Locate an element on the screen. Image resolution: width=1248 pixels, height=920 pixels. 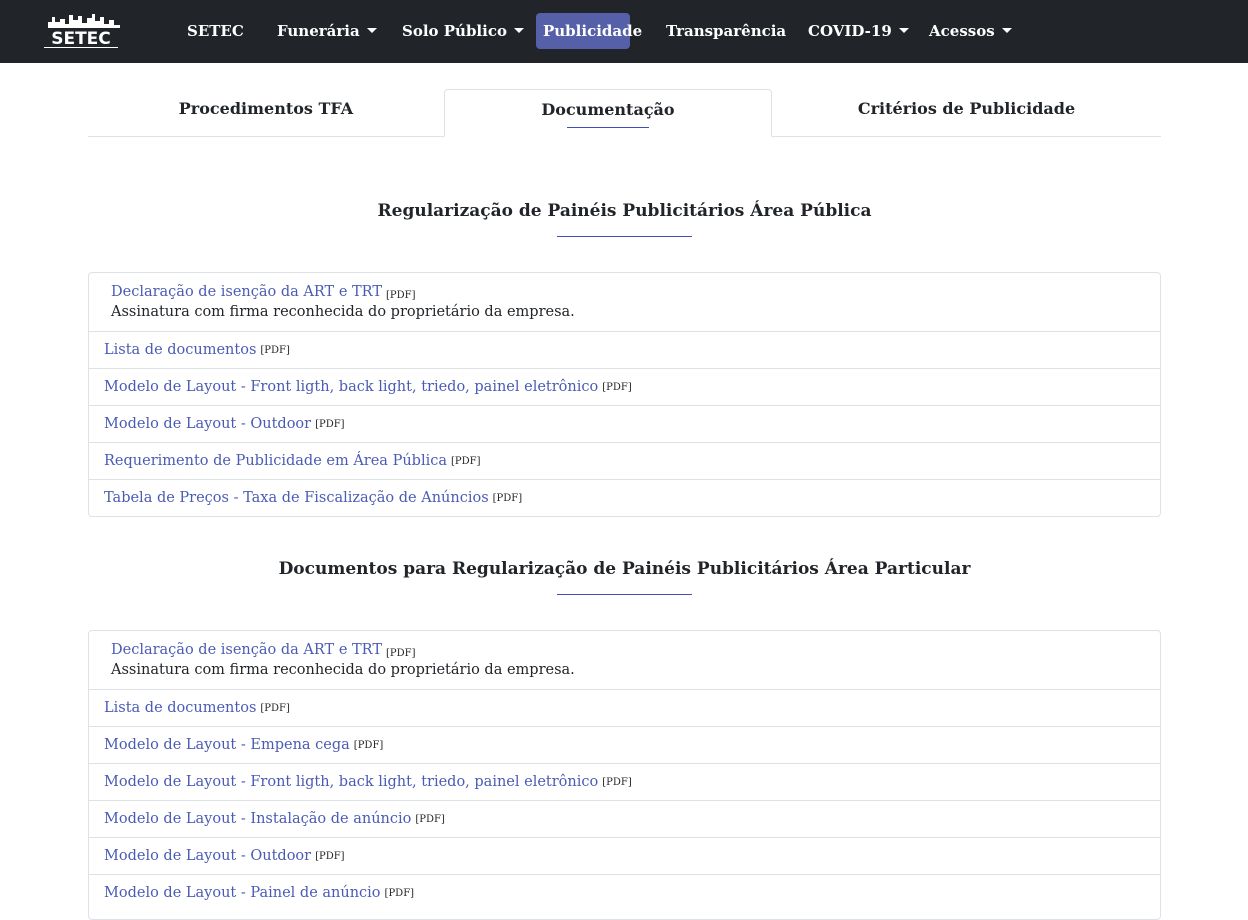
tab-criterios-publicidade: Critérios de Publicidade is located at coordinates (966, 113).